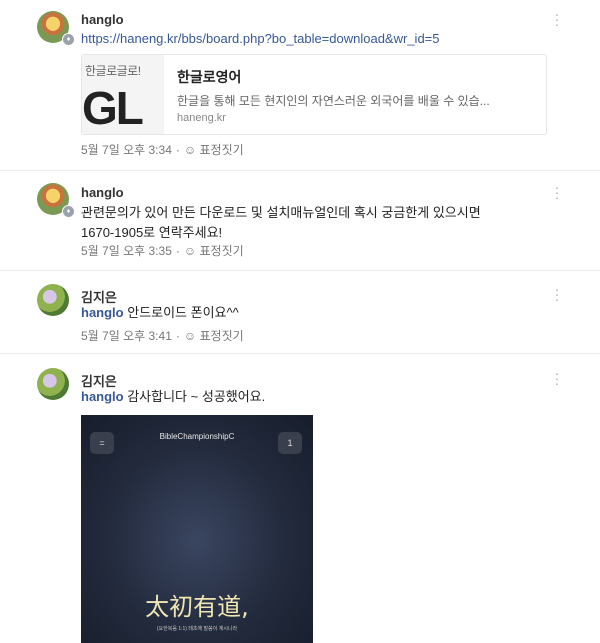  I want to click on comment-time: 5월 7일 오후 3:41, so click(126, 336).